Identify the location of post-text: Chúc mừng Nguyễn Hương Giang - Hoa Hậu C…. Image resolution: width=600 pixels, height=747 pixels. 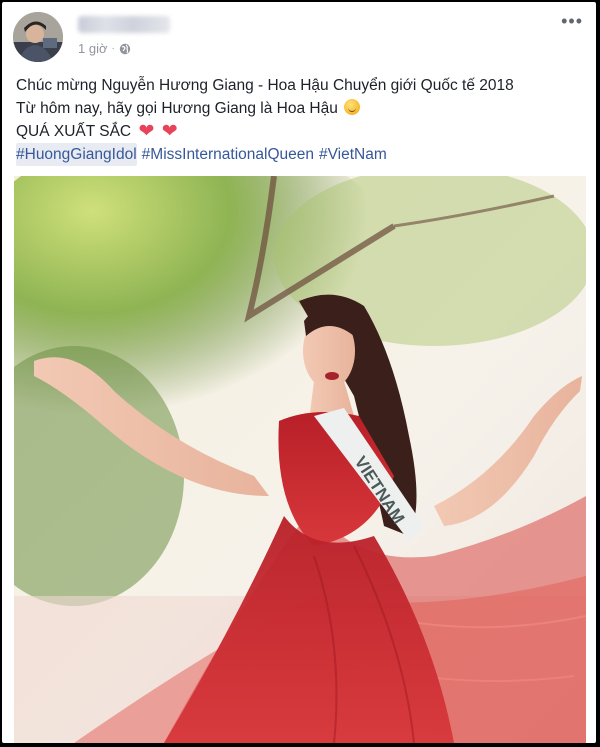
(301, 120).